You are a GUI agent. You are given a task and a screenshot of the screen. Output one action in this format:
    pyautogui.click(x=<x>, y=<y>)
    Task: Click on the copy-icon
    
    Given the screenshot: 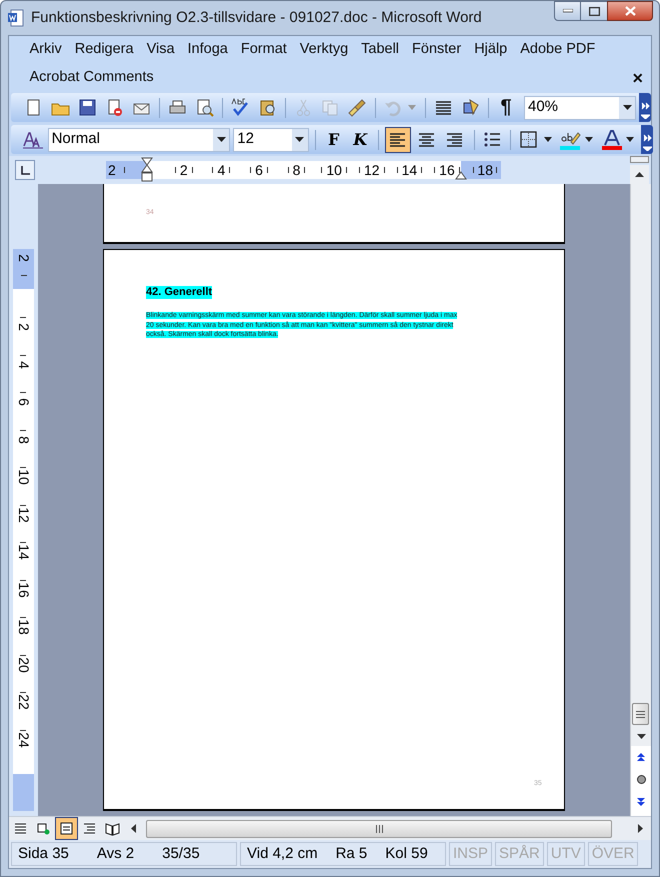 What is the action you would take?
    pyautogui.click(x=330, y=107)
    